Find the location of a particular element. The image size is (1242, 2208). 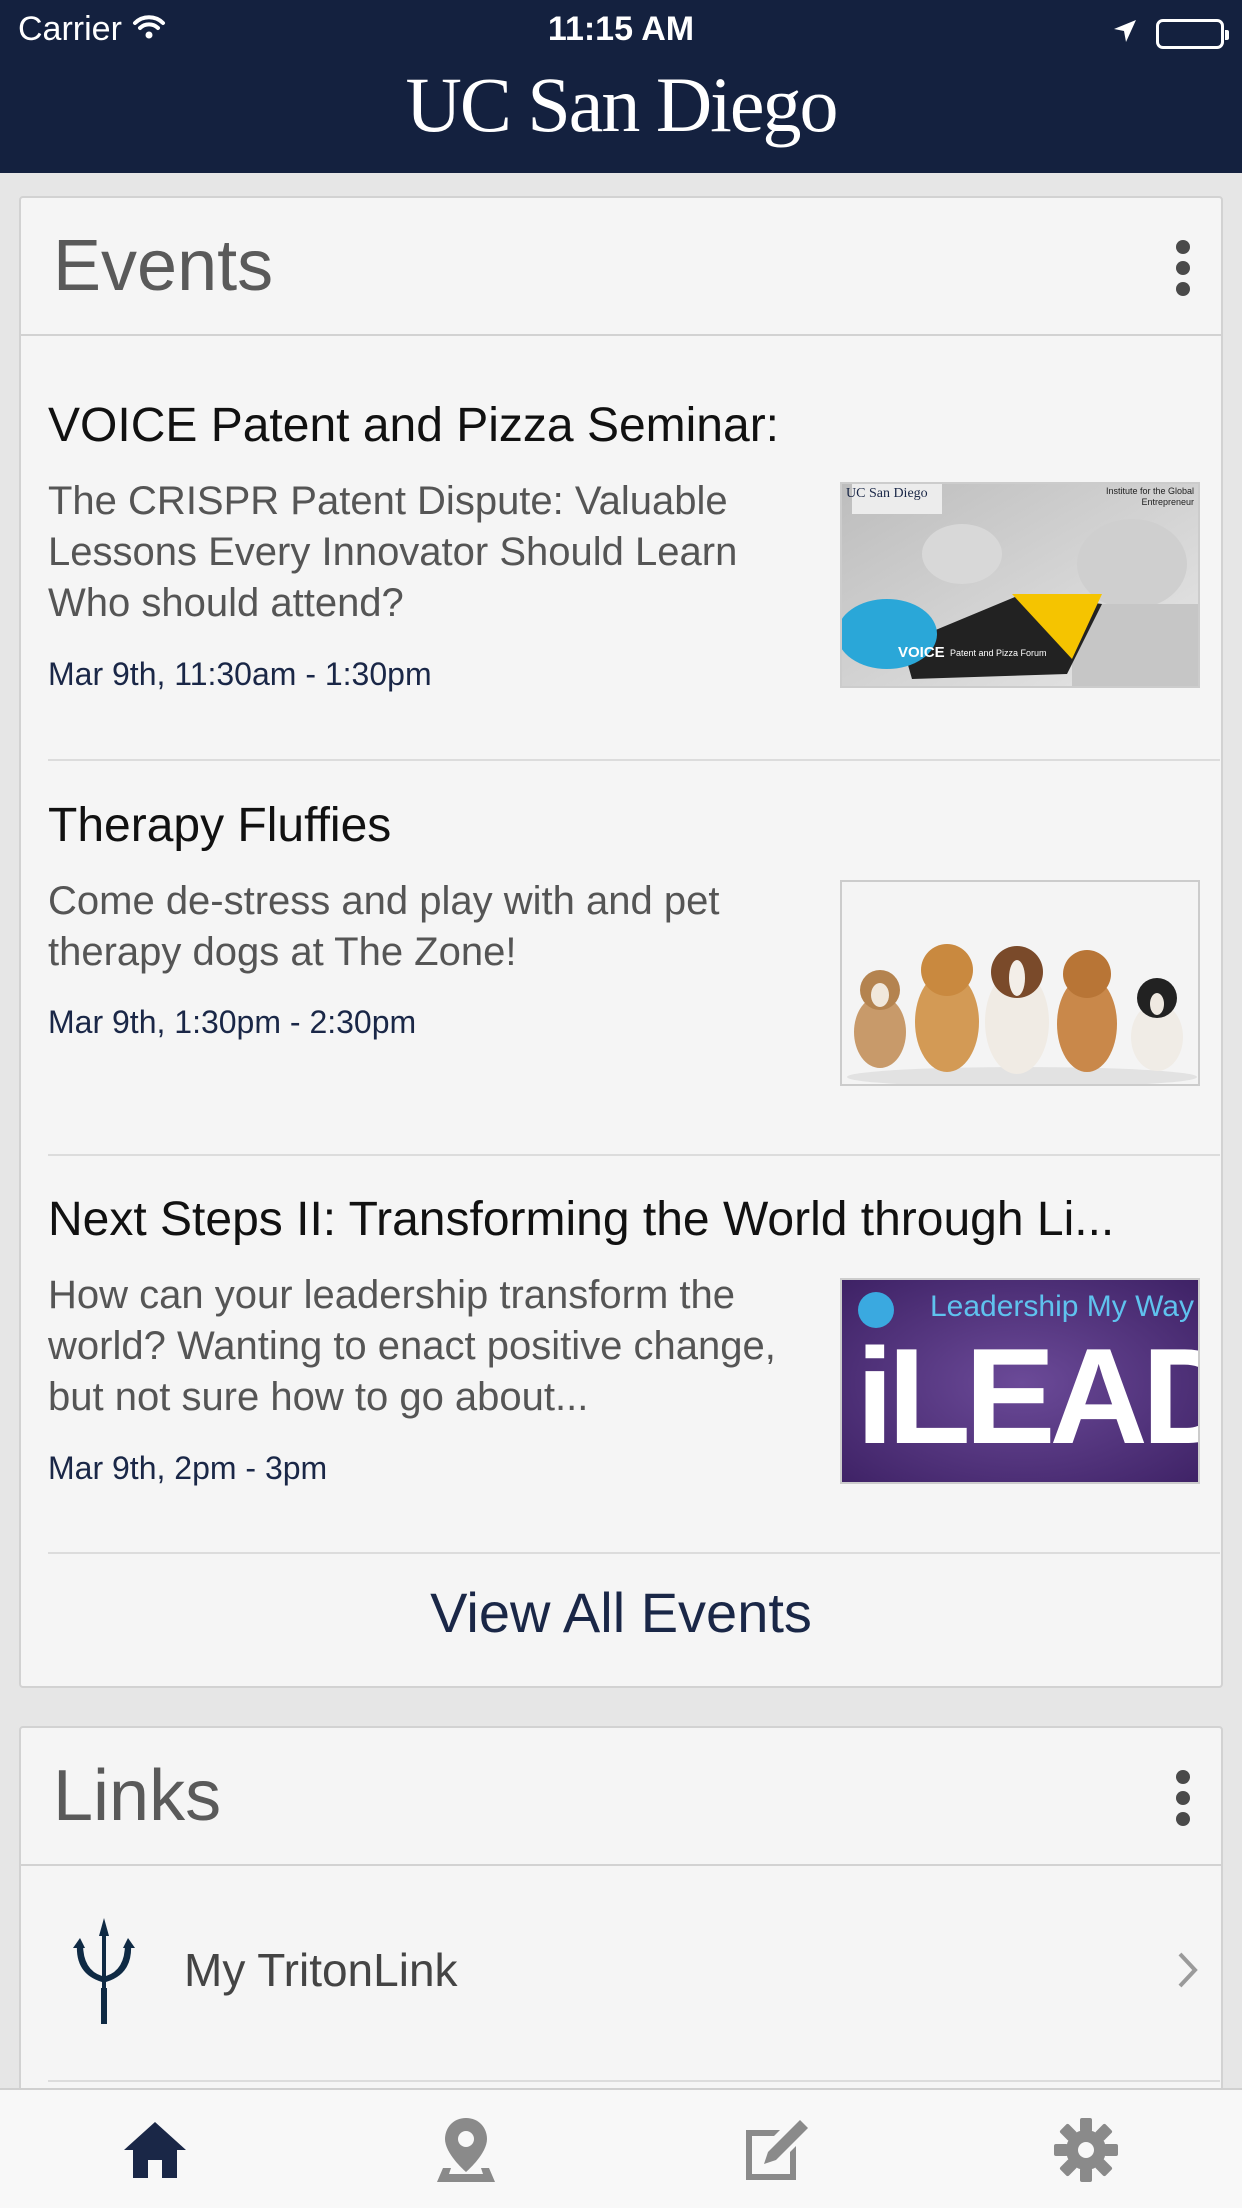

tab-map is located at coordinates (466, 2152).